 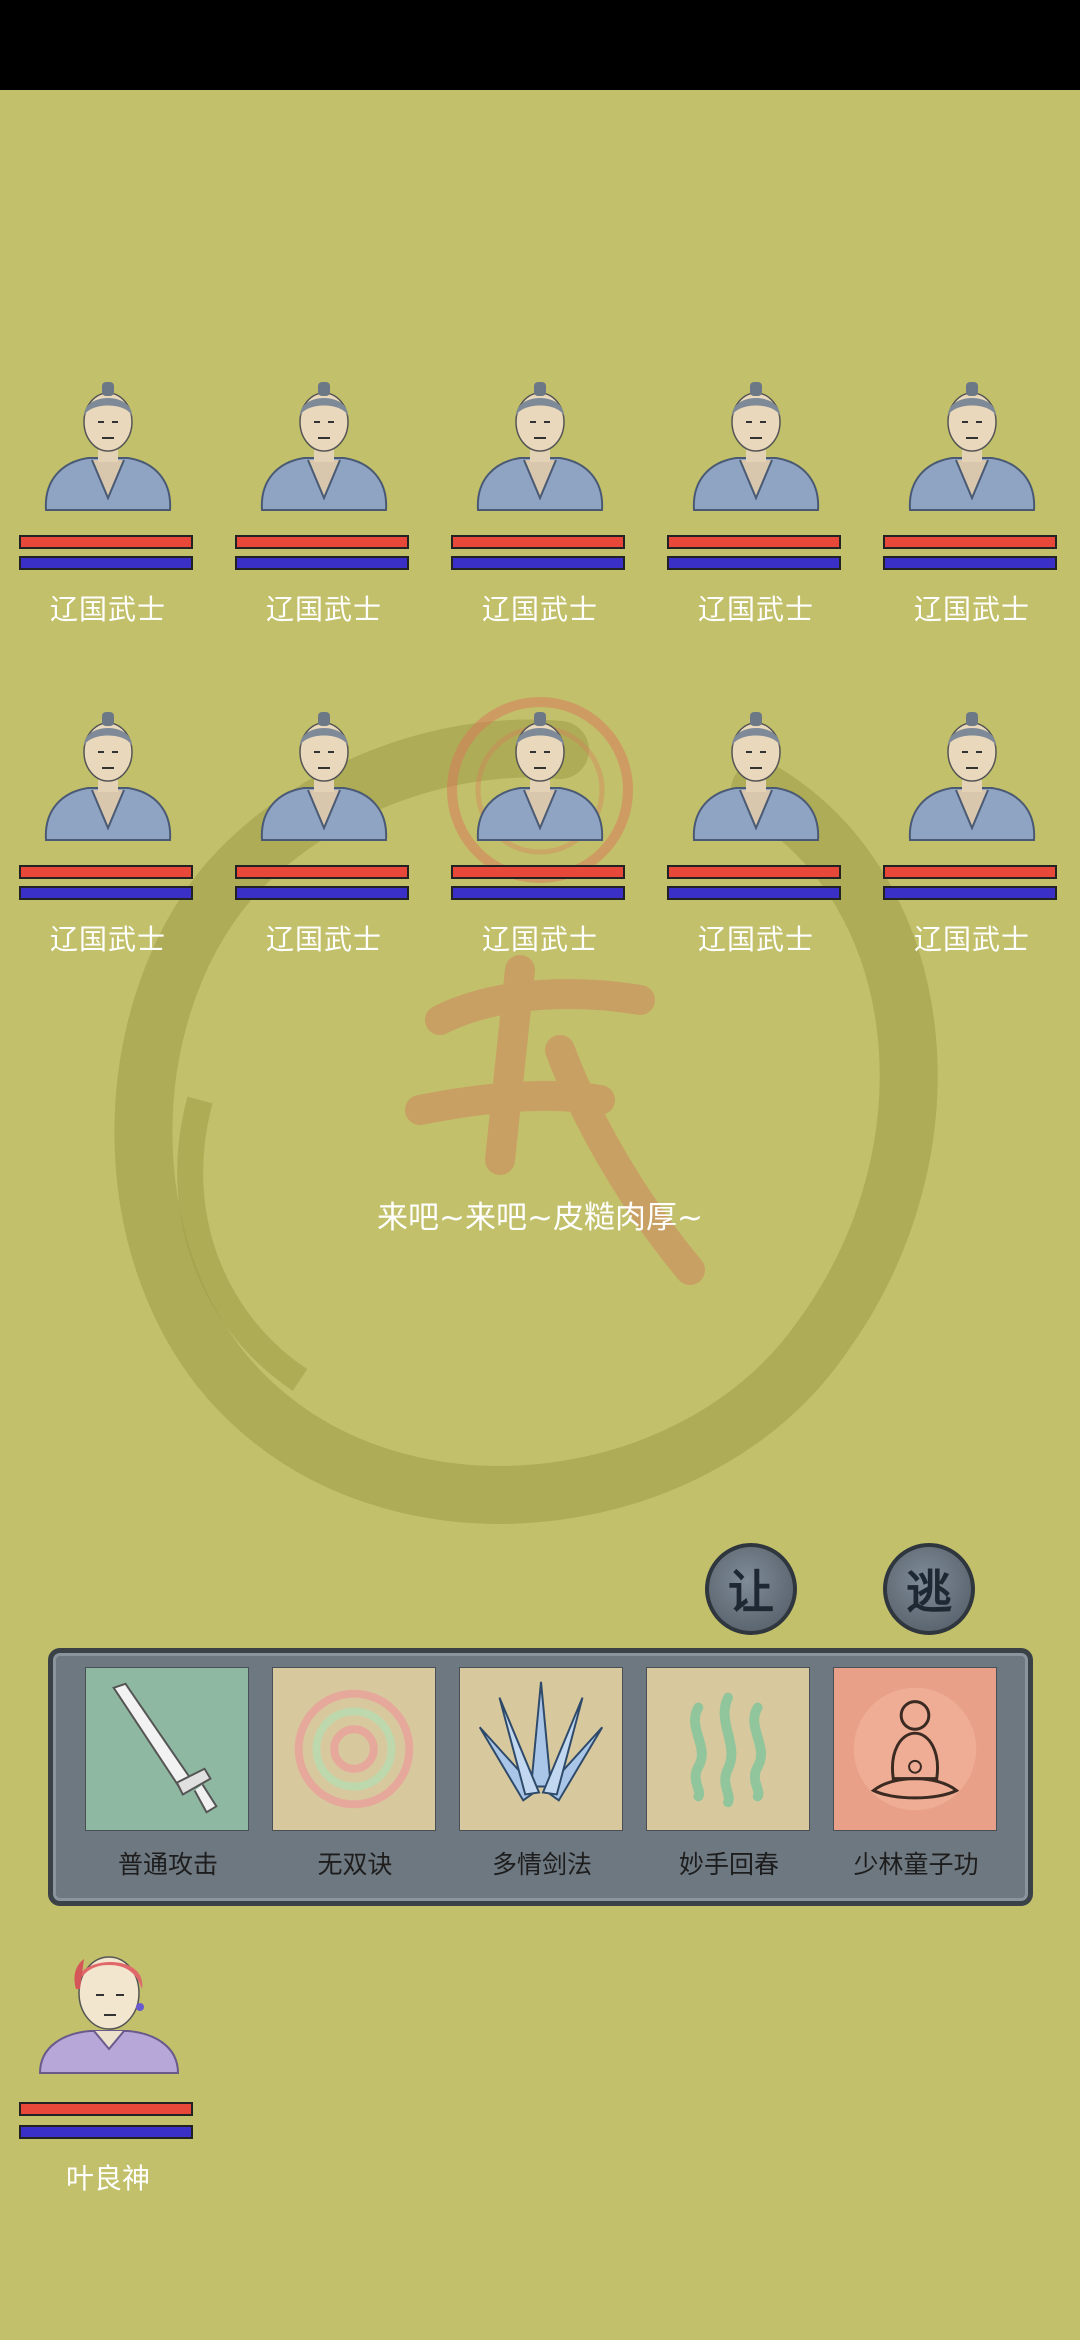 What do you see at coordinates (728, 1749) in the screenshot?
I see `healing-waves-icon` at bounding box center [728, 1749].